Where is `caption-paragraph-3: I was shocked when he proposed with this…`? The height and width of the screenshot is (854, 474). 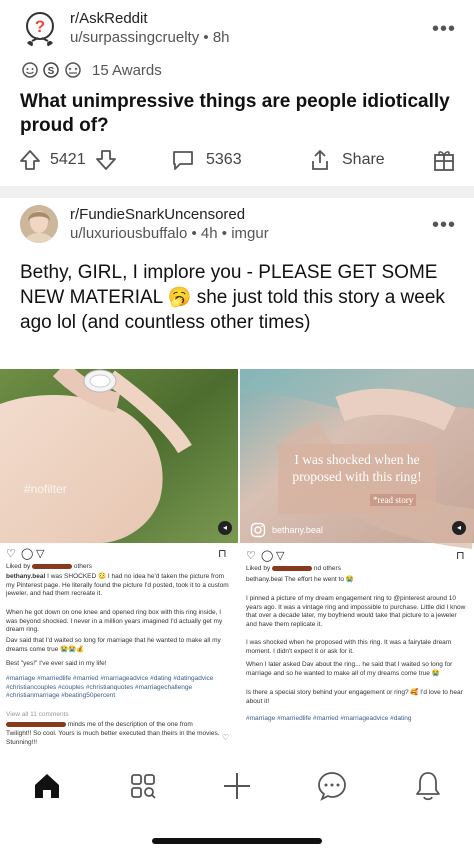 caption-paragraph-3: I was shocked when he proposed with this… is located at coordinates (349, 647).